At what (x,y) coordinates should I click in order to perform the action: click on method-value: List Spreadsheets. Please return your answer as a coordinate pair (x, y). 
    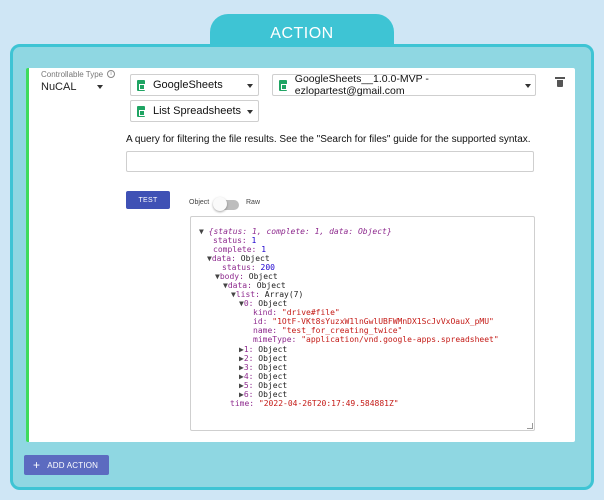
    Looking at the image, I should click on (197, 111).